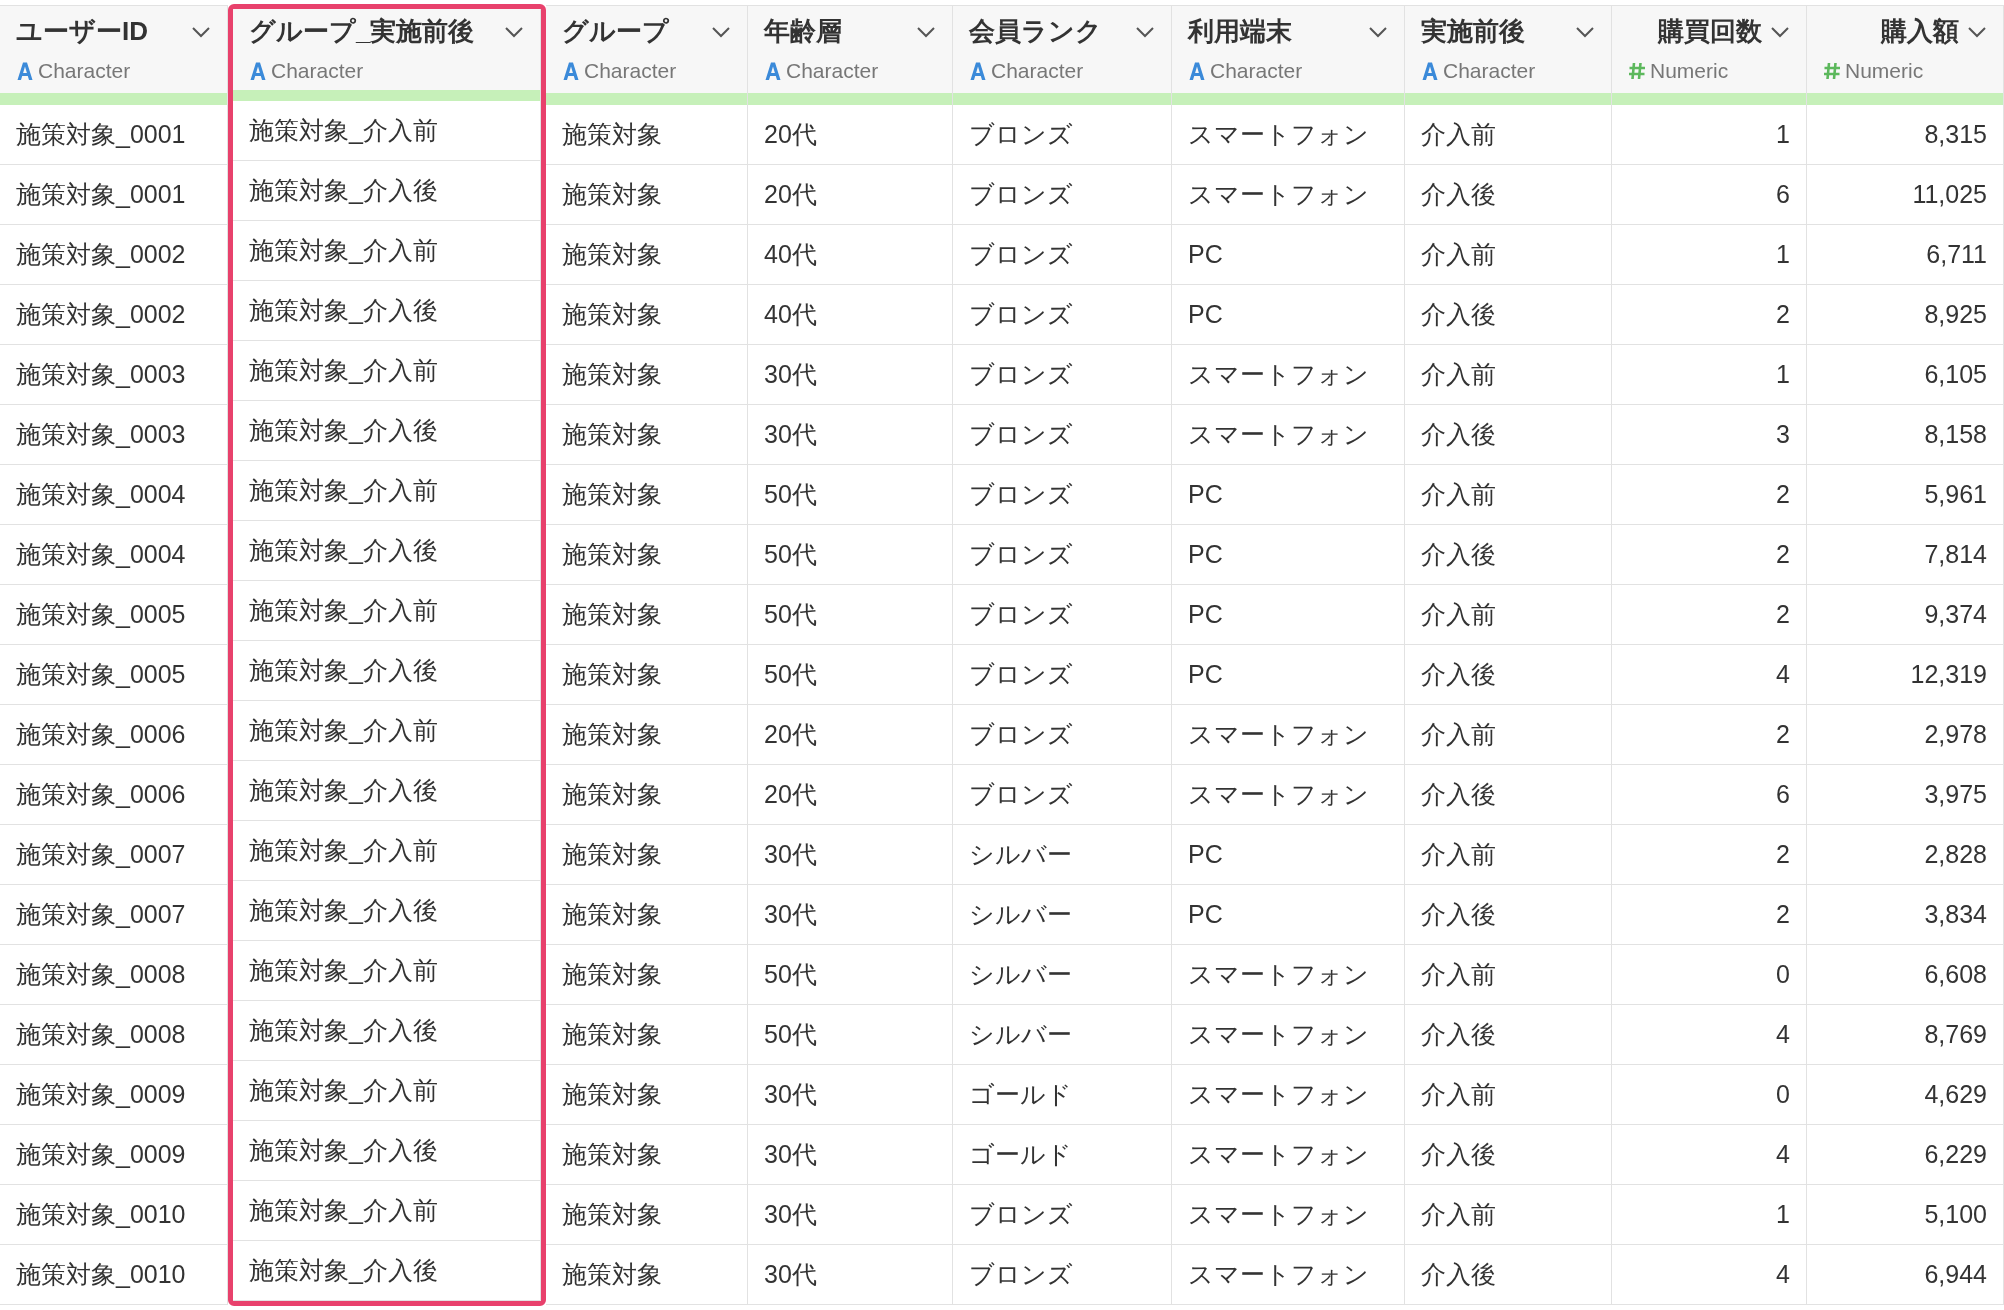 The image size is (2004, 1310). What do you see at coordinates (1905, 49) in the screenshot?
I see `column-header: 購入額 Numeric` at bounding box center [1905, 49].